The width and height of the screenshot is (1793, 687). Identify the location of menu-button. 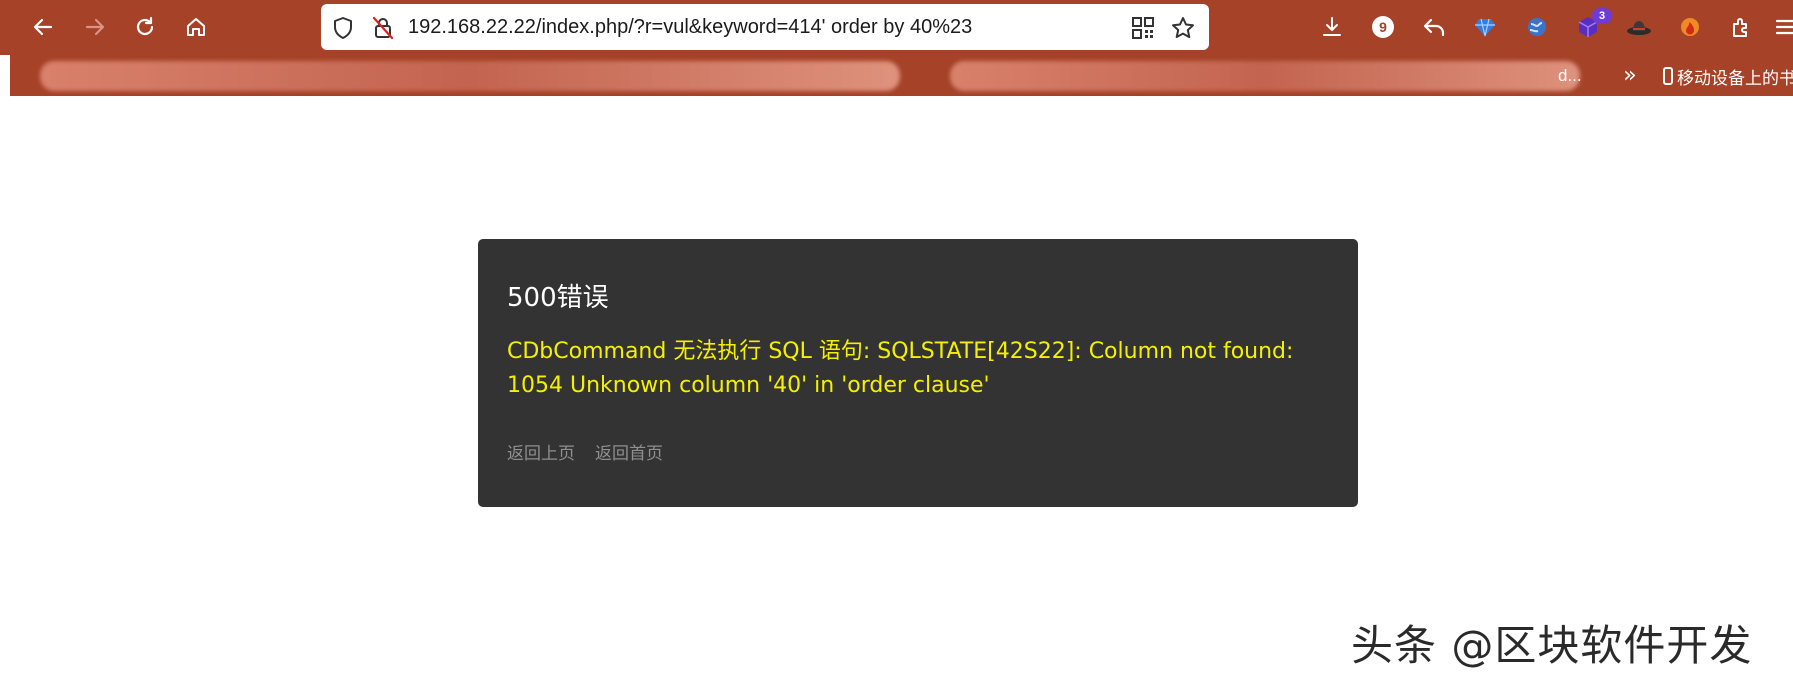
(1782, 27).